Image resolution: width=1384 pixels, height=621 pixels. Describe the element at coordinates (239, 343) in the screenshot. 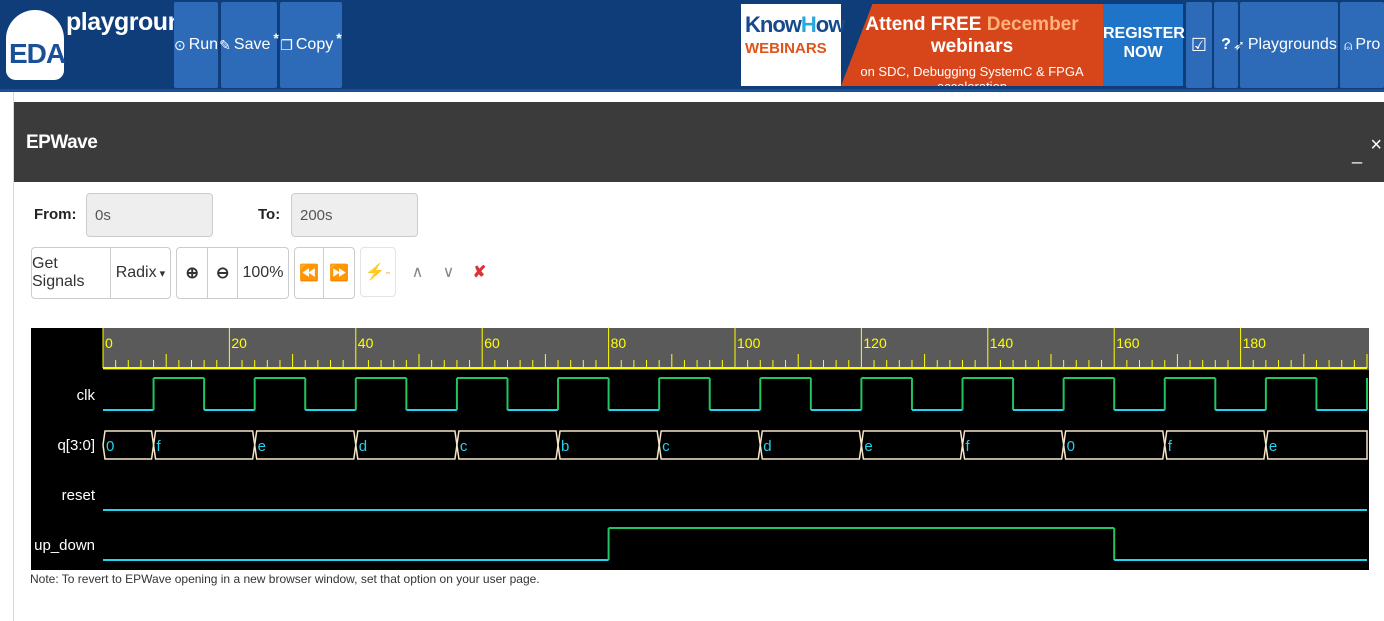

I see `tick-label: 20` at that location.